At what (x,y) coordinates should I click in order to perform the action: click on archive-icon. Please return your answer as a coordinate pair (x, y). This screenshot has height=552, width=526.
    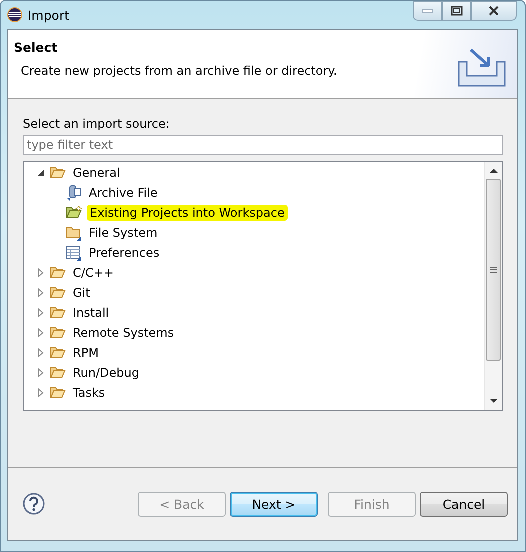
    Looking at the image, I should click on (74, 193).